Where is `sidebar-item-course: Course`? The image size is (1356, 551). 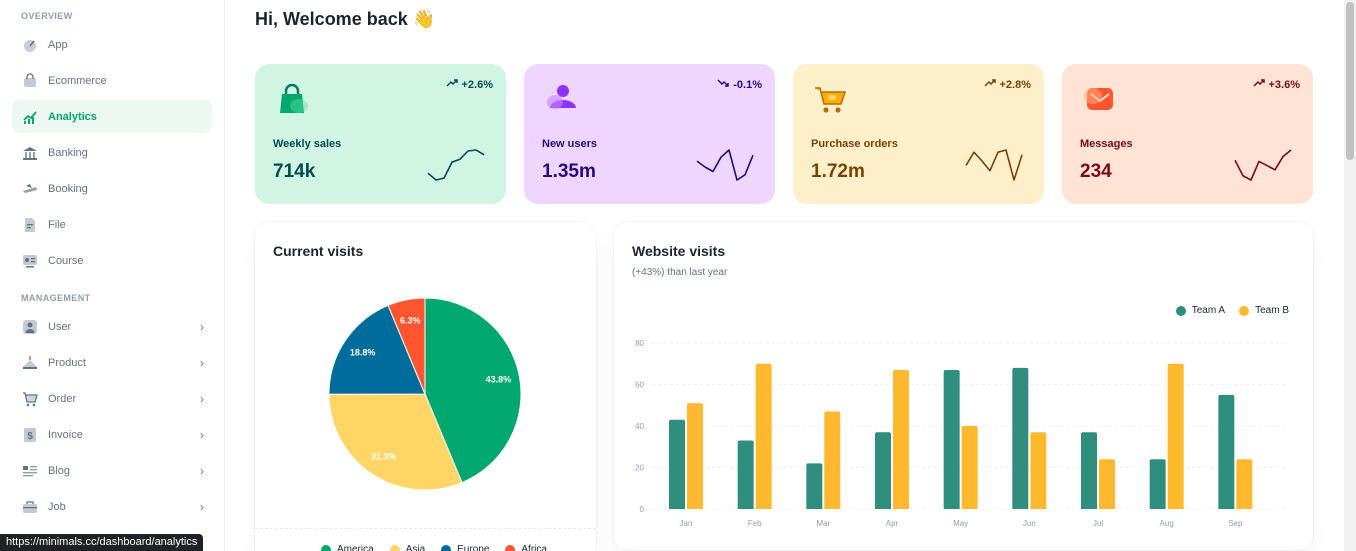 sidebar-item-course: Course is located at coordinates (112, 260).